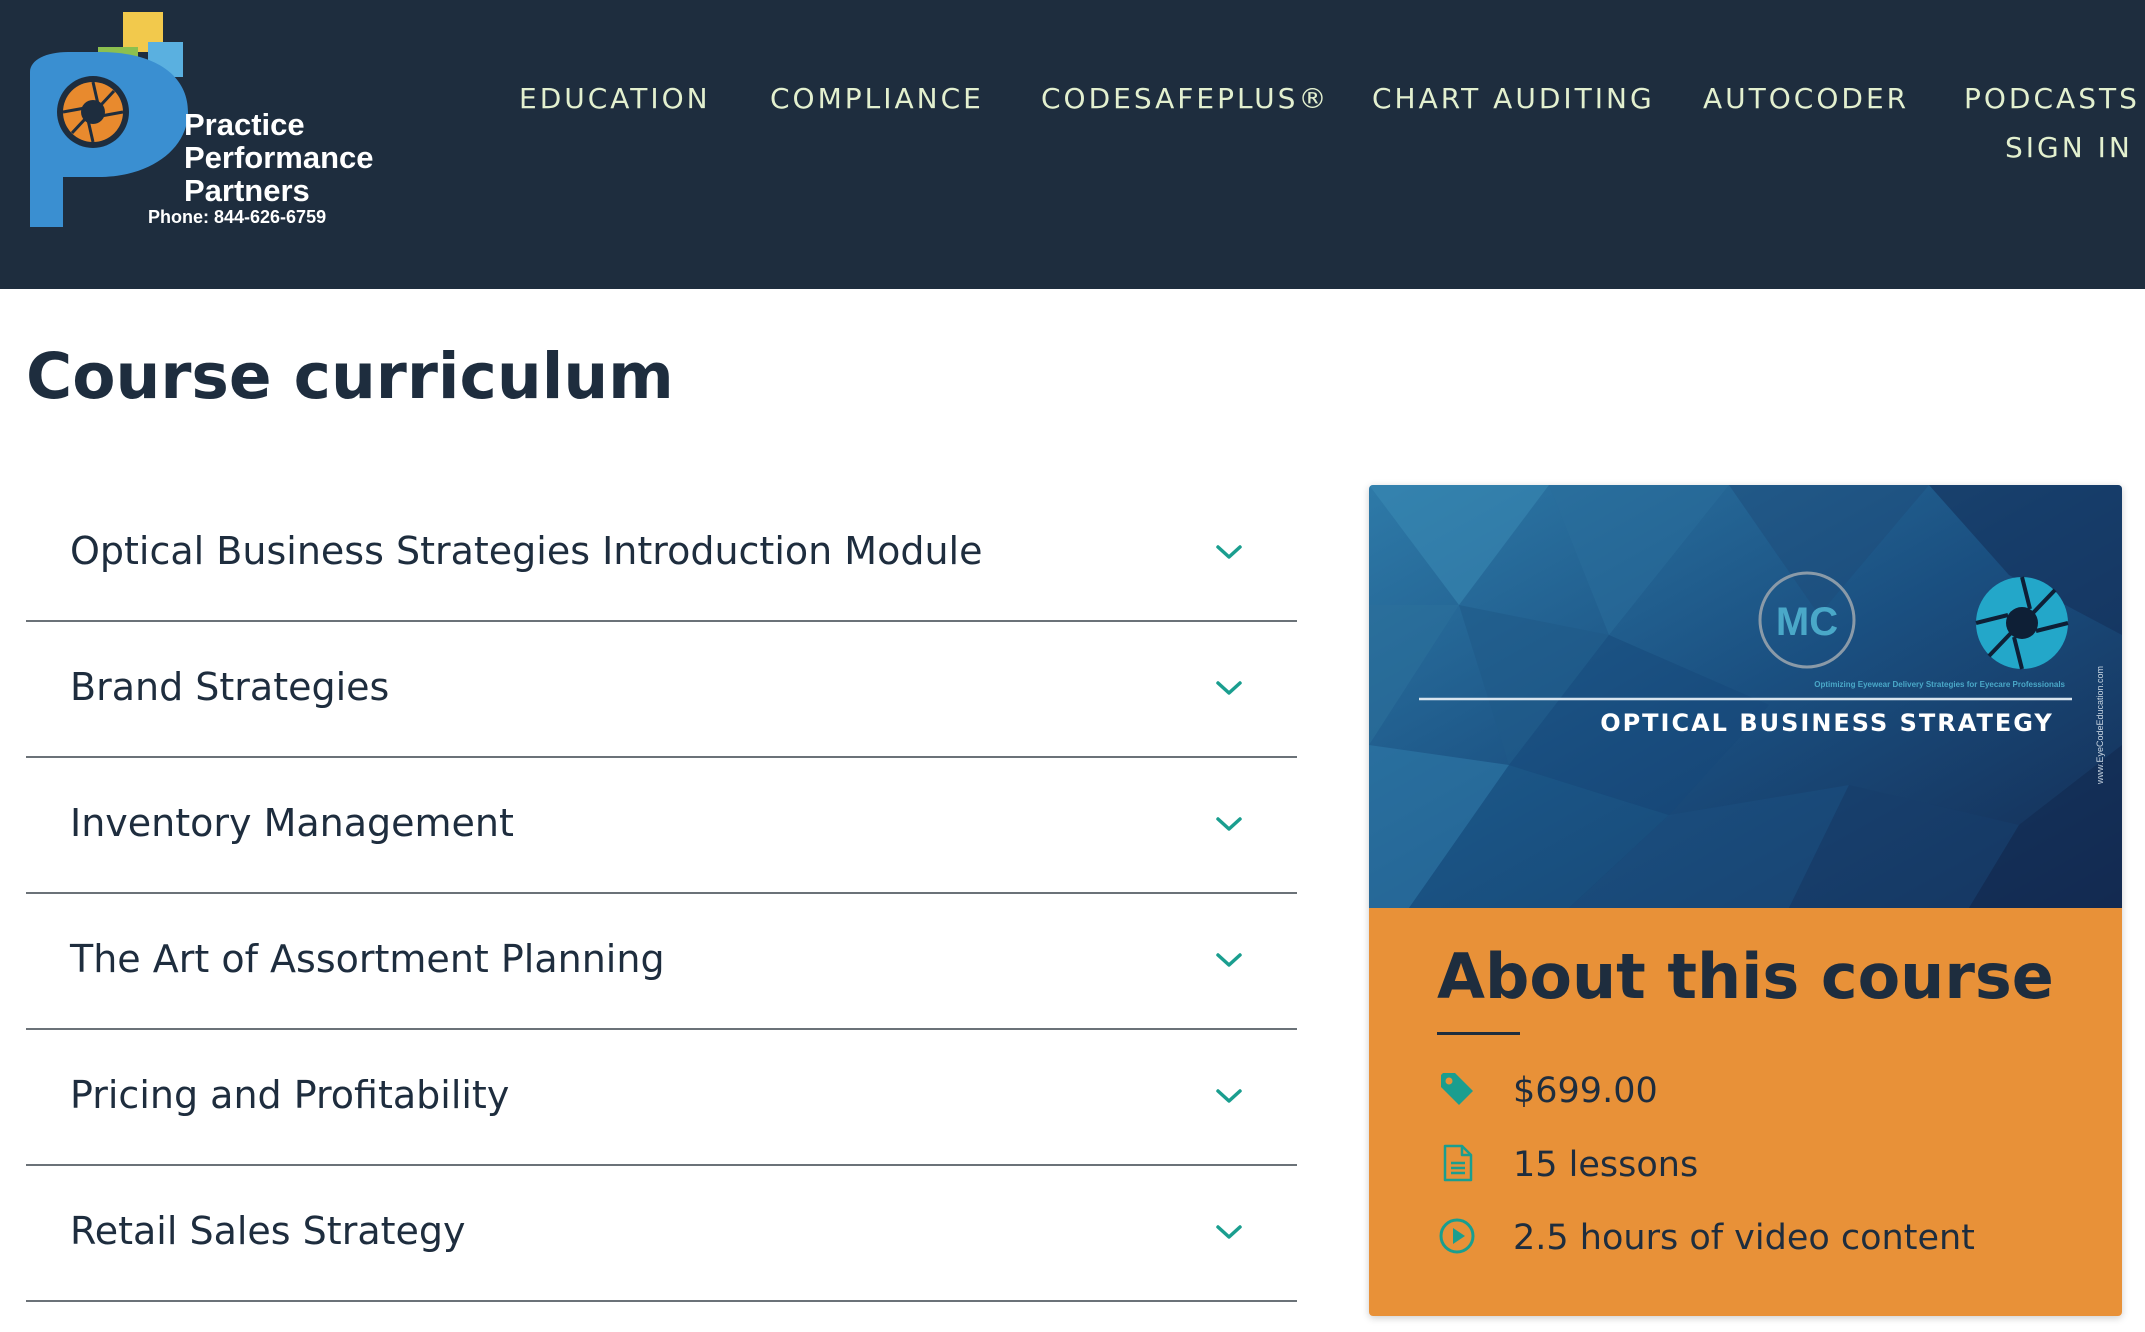 The height and width of the screenshot is (1332, 2145). What do you see at coordinates (1185, 98) in the screenshot?
I see `nav-codesafeplus: CODESAFEPLUS®` at bounding box center [1185, 98].